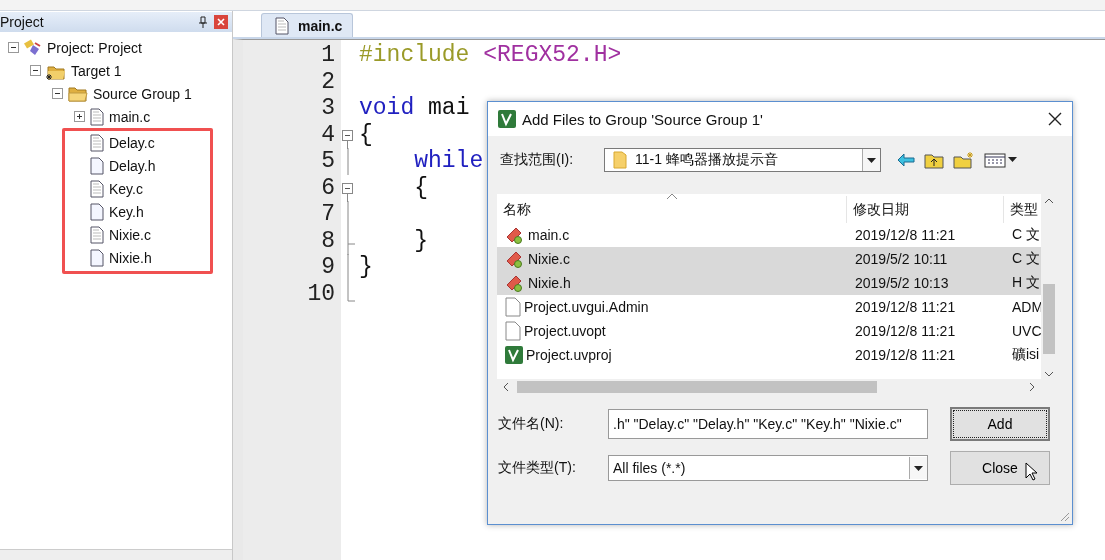  I want to click on scroll-up-icon, so click(1049, 201).